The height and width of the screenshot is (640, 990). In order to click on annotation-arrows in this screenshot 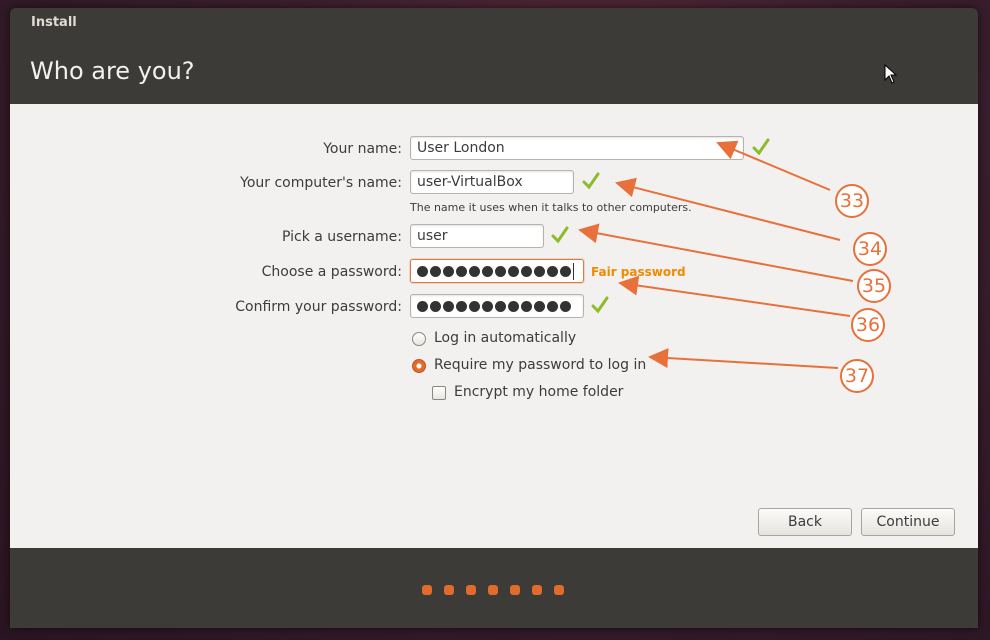, I will do `click(716, 254)`.